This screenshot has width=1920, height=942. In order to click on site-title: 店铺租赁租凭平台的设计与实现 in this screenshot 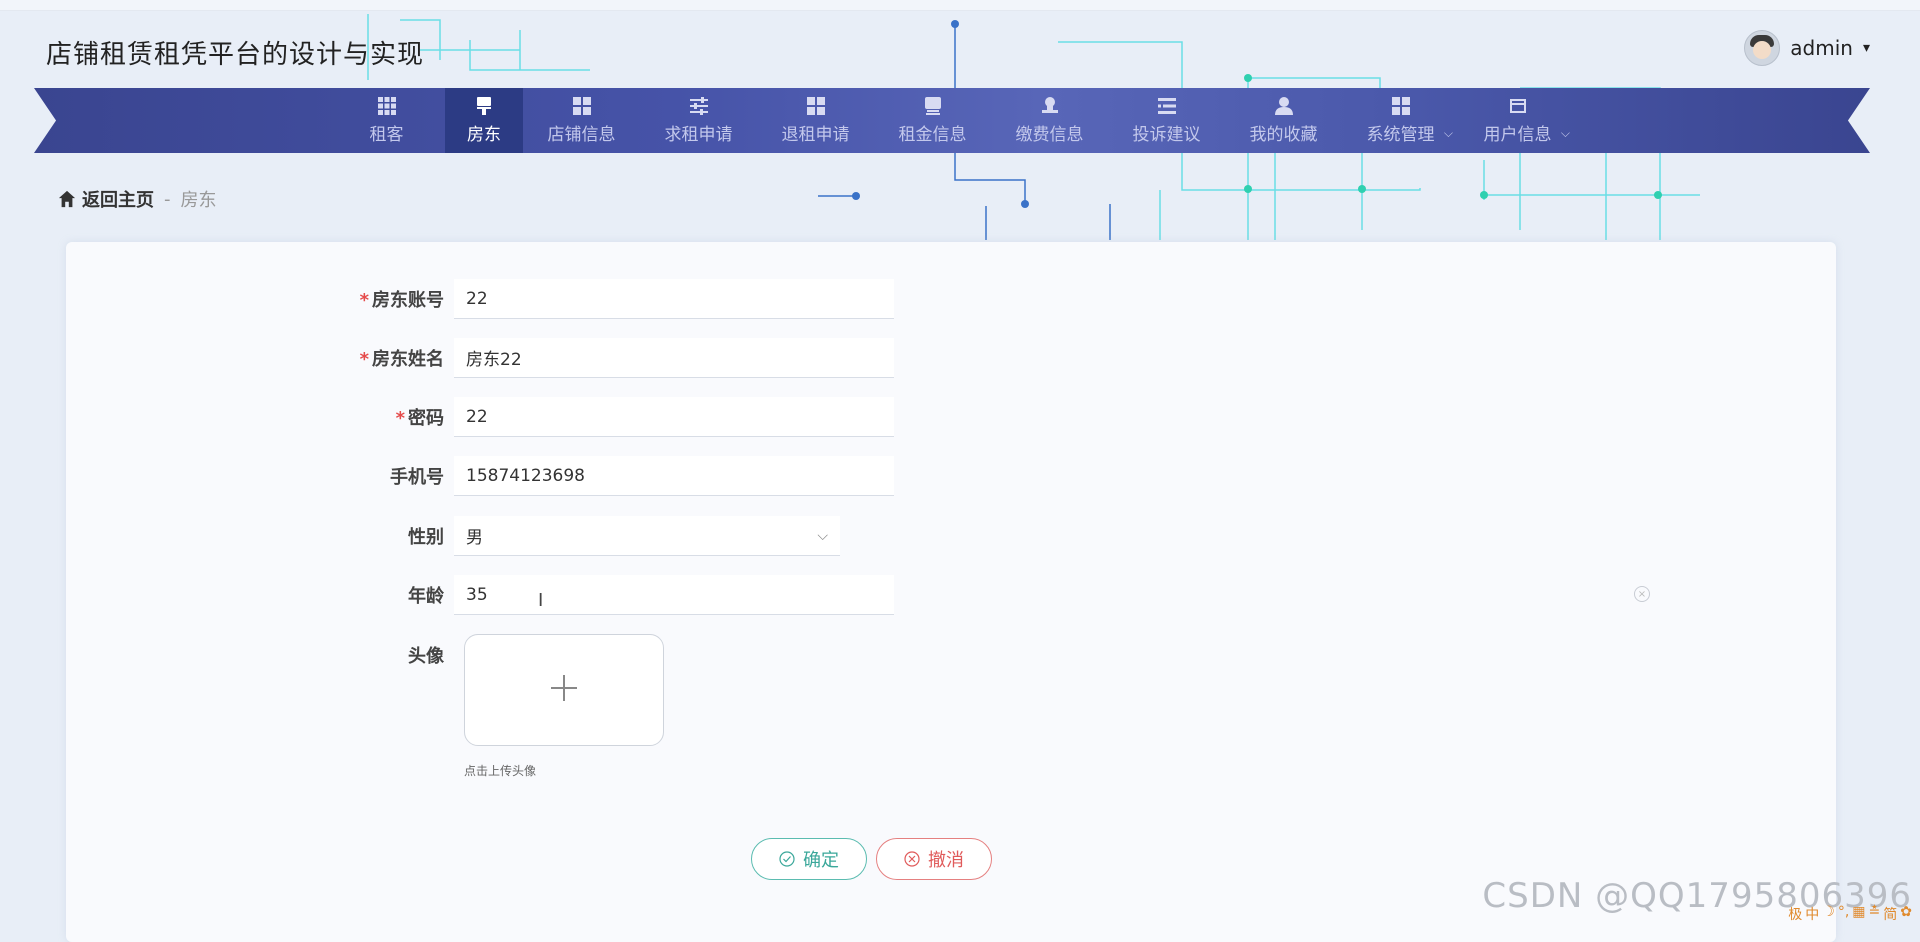, I will do `click(235, 55)`.